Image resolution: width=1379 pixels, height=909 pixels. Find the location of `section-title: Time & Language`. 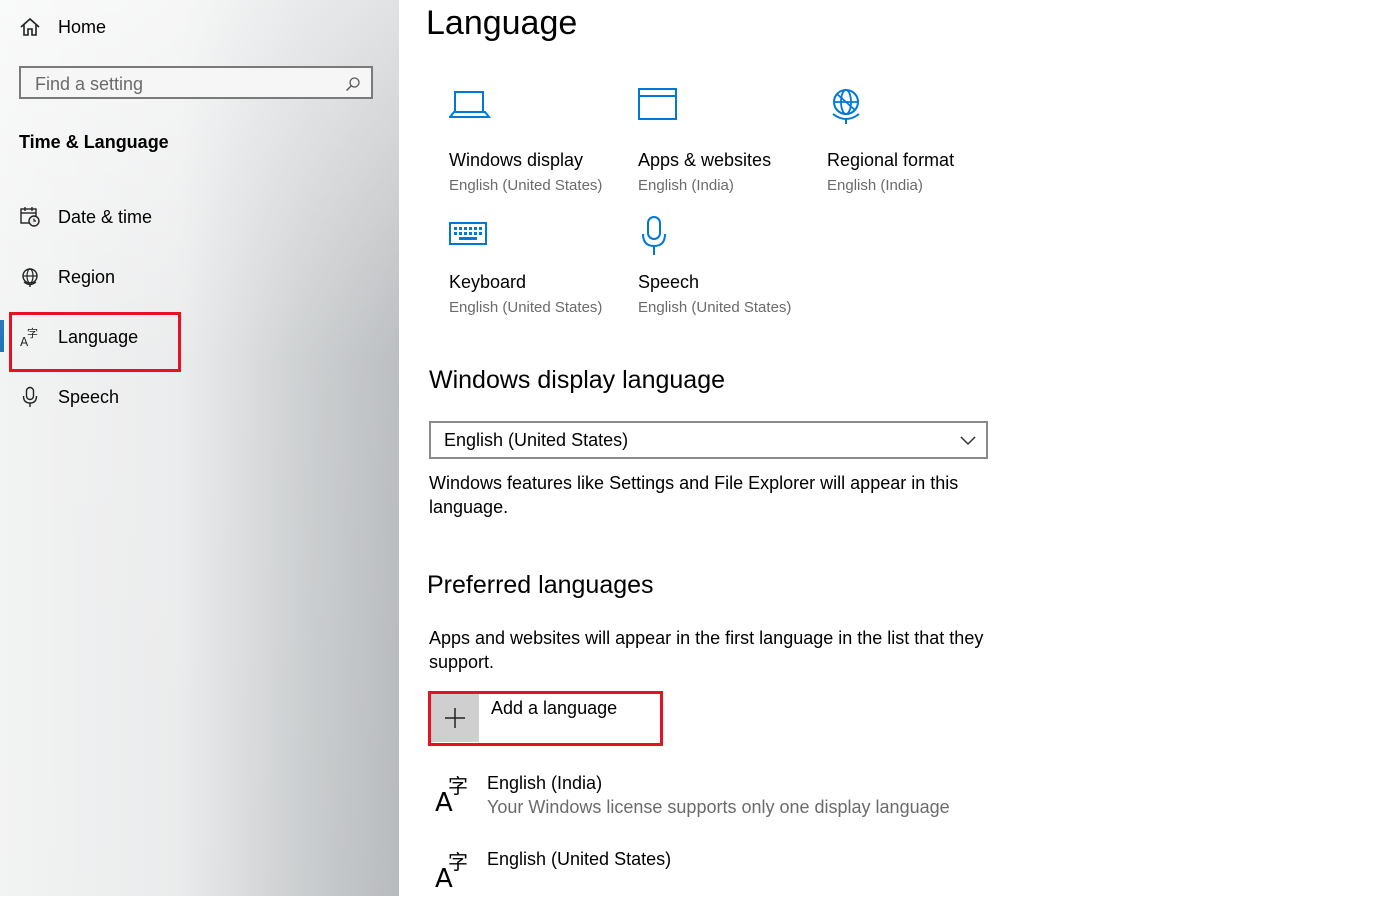

section-title: Time & Language is located at coordinates (94, 142).